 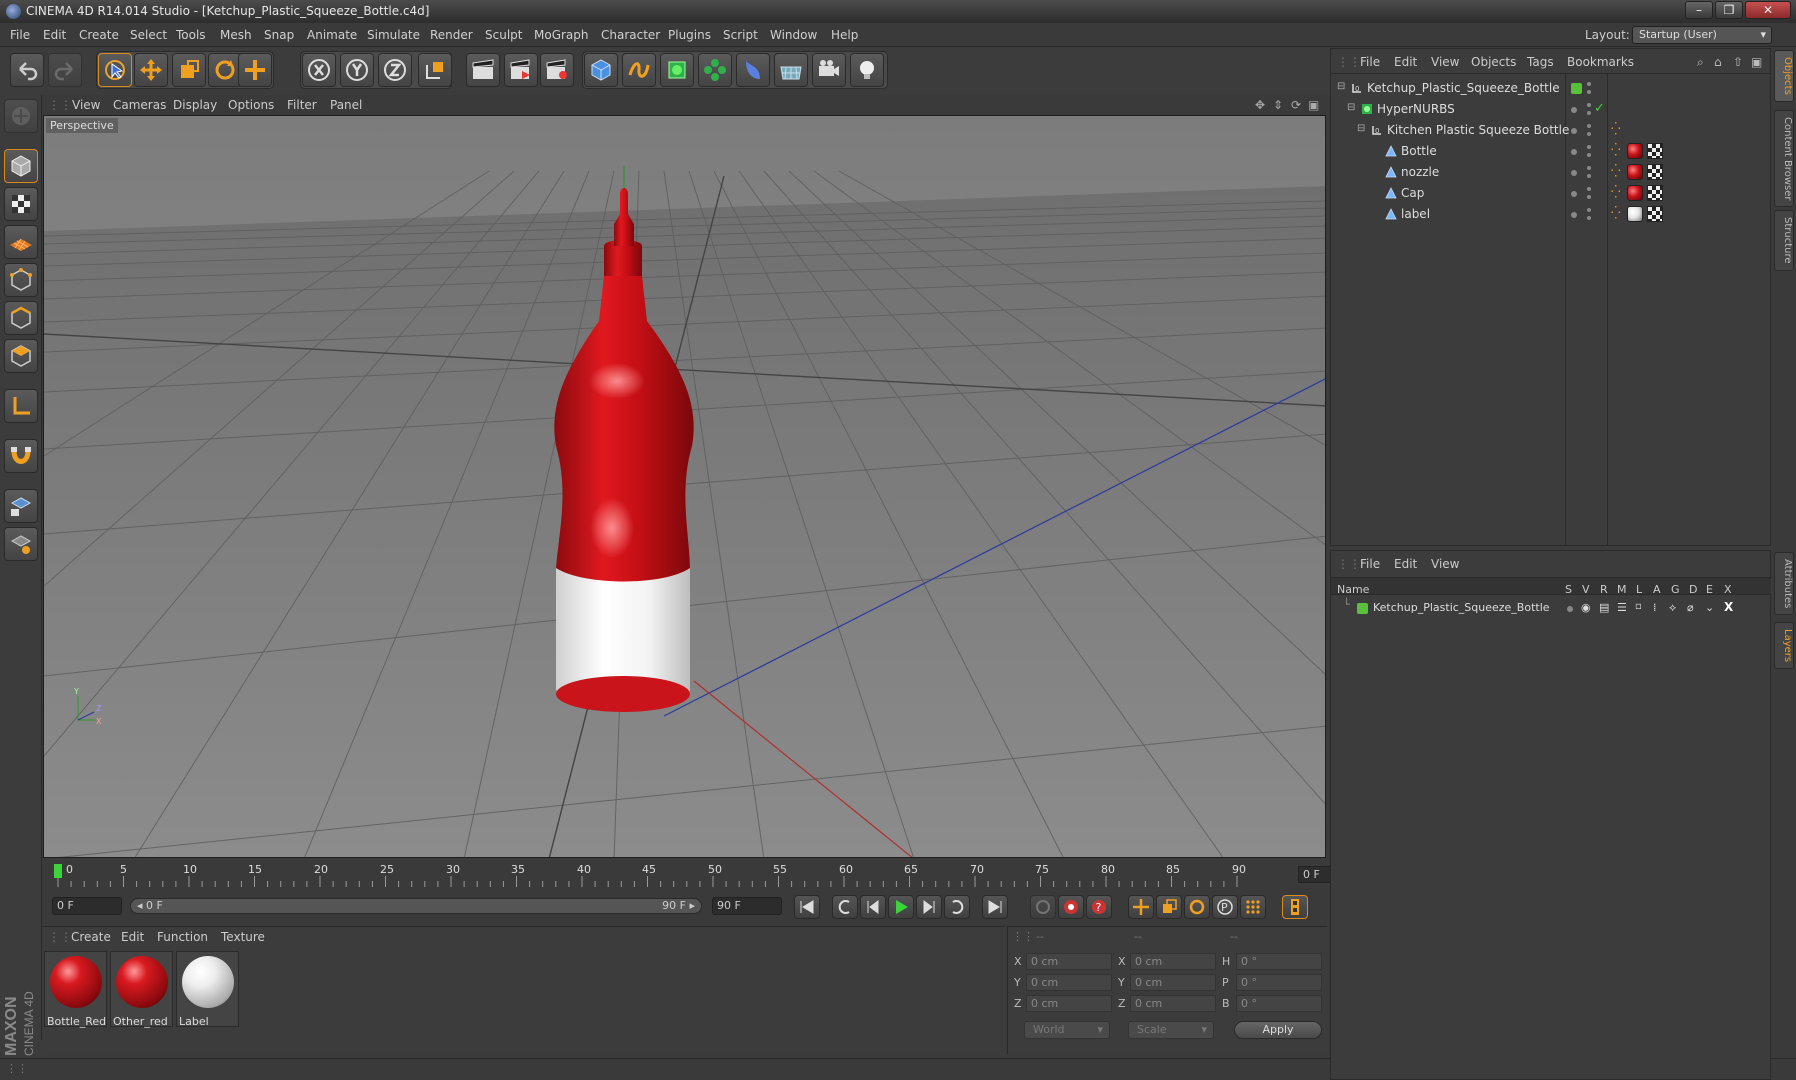 I want to click on rot-p-field: 0 °, so click(x=1279, y=982).